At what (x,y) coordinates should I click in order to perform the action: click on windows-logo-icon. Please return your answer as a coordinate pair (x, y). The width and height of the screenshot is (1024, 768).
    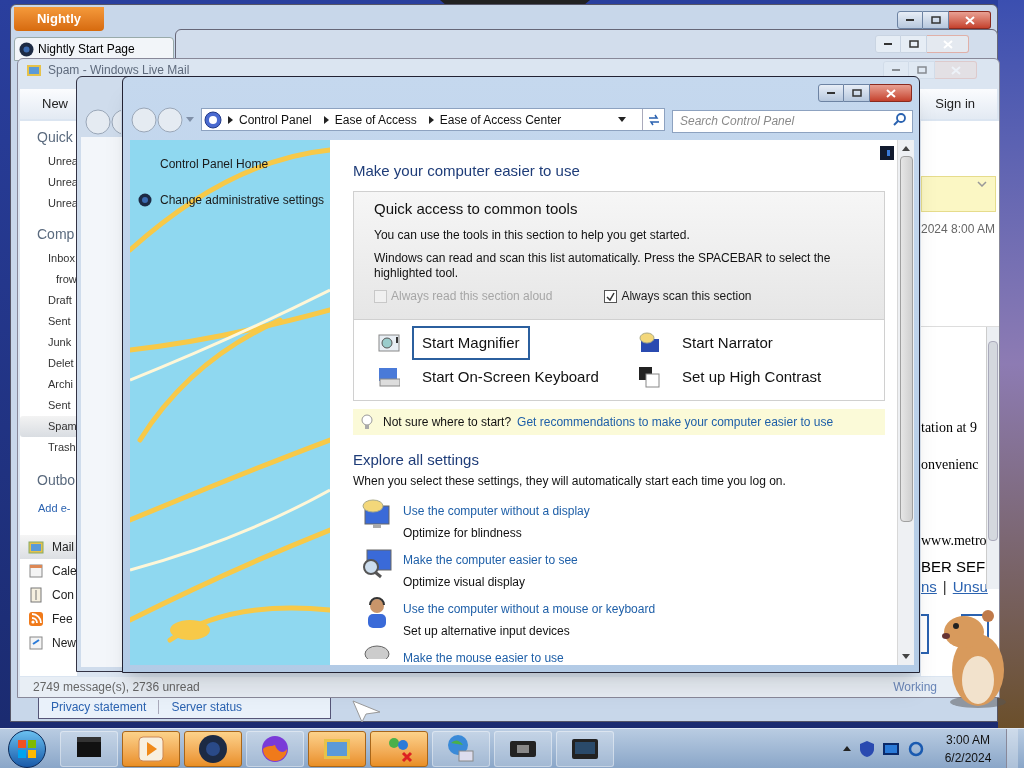
    Looking at the image, I should click on (27, 748).